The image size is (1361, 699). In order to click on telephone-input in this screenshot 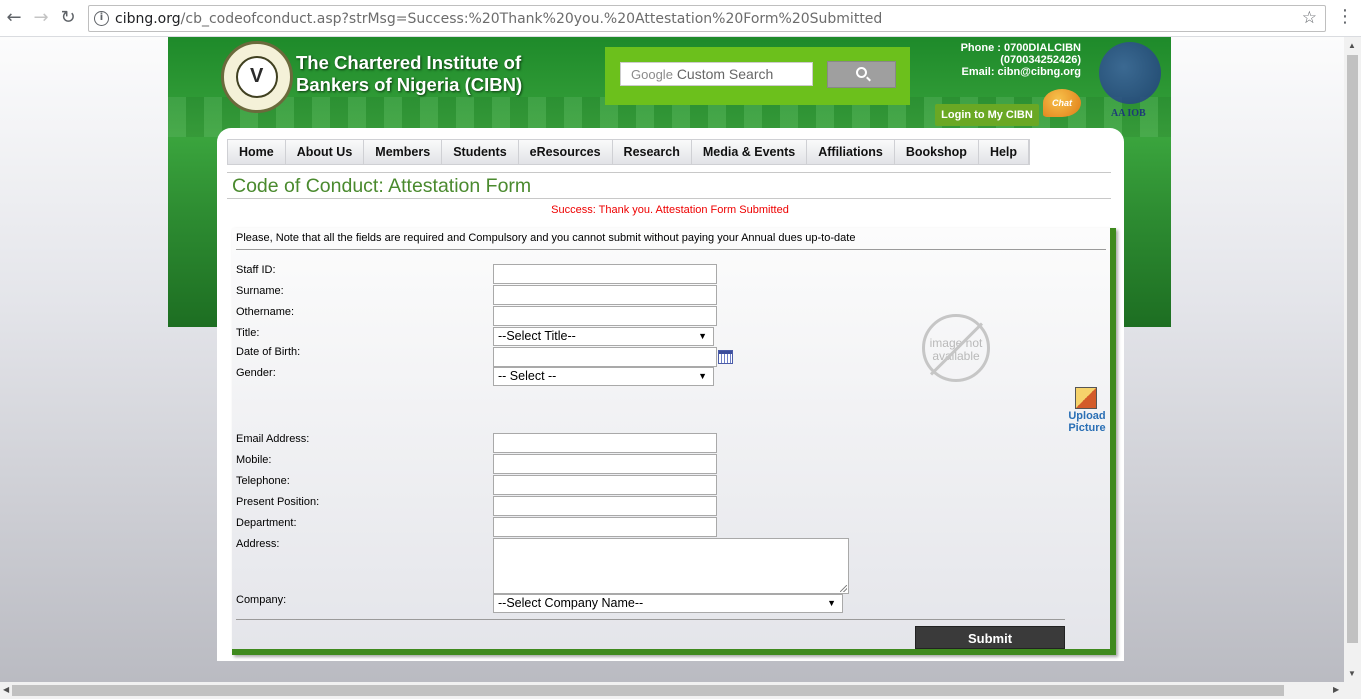, I will do `click(605, 485)`.